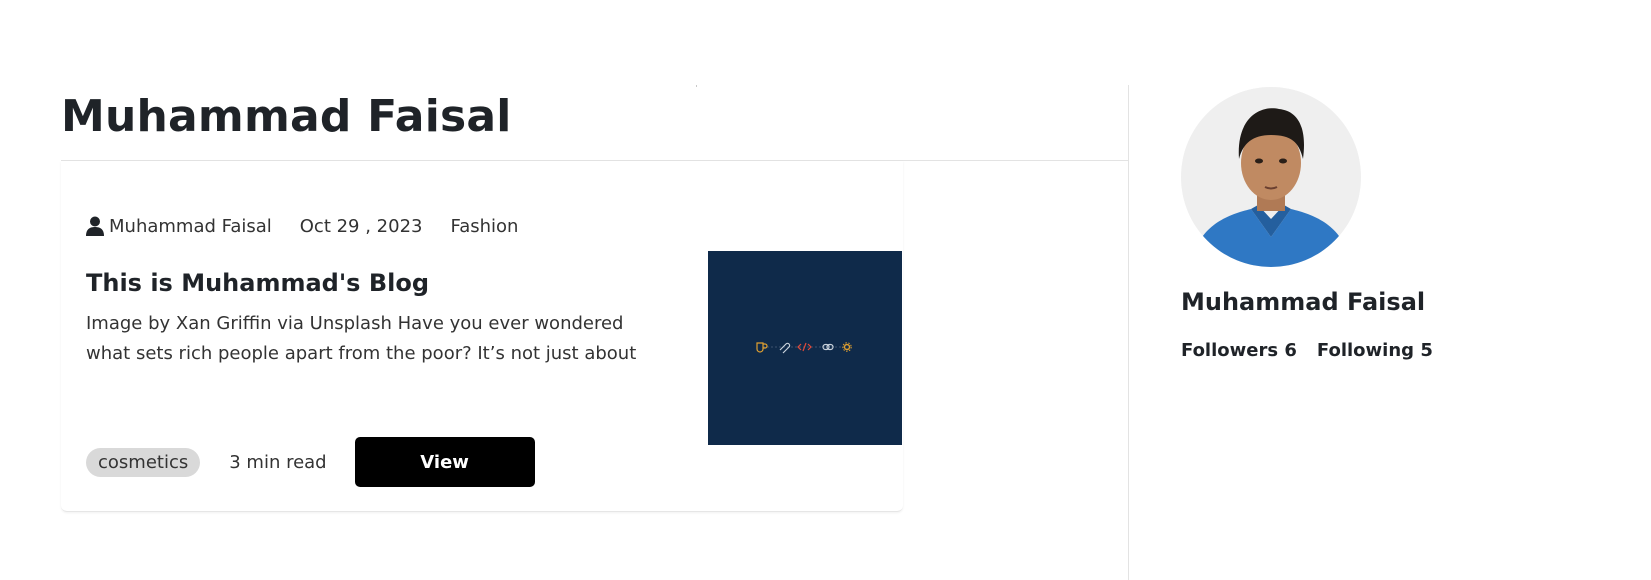  I want to click on post-category: Fashion, so click(485, 226).